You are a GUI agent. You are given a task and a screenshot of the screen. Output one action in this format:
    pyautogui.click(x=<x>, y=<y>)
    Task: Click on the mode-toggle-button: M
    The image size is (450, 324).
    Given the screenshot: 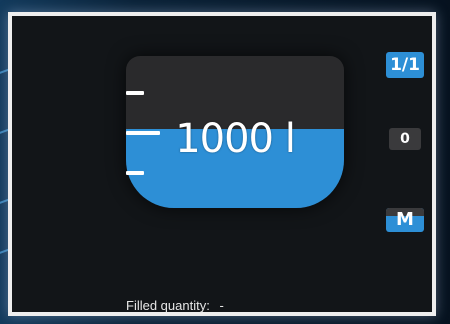 What is the action you would take?
    pyautogui.click(x=405, y=220)
    